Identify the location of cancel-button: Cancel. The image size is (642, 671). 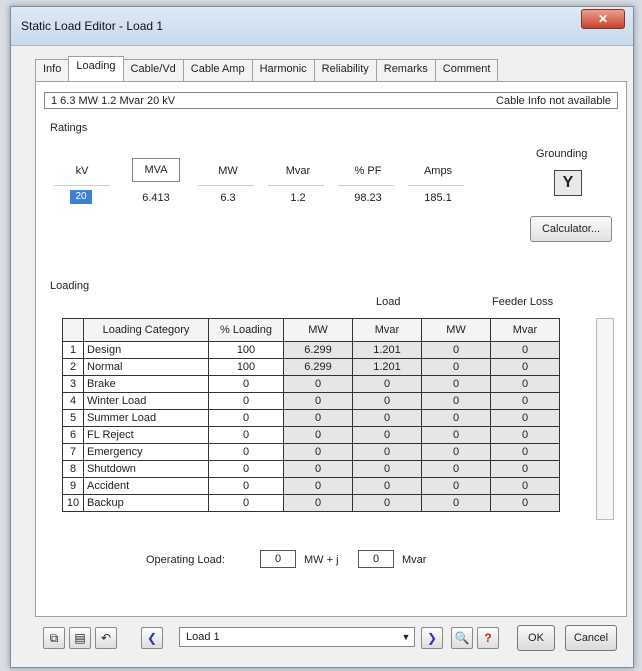
(591, 638).